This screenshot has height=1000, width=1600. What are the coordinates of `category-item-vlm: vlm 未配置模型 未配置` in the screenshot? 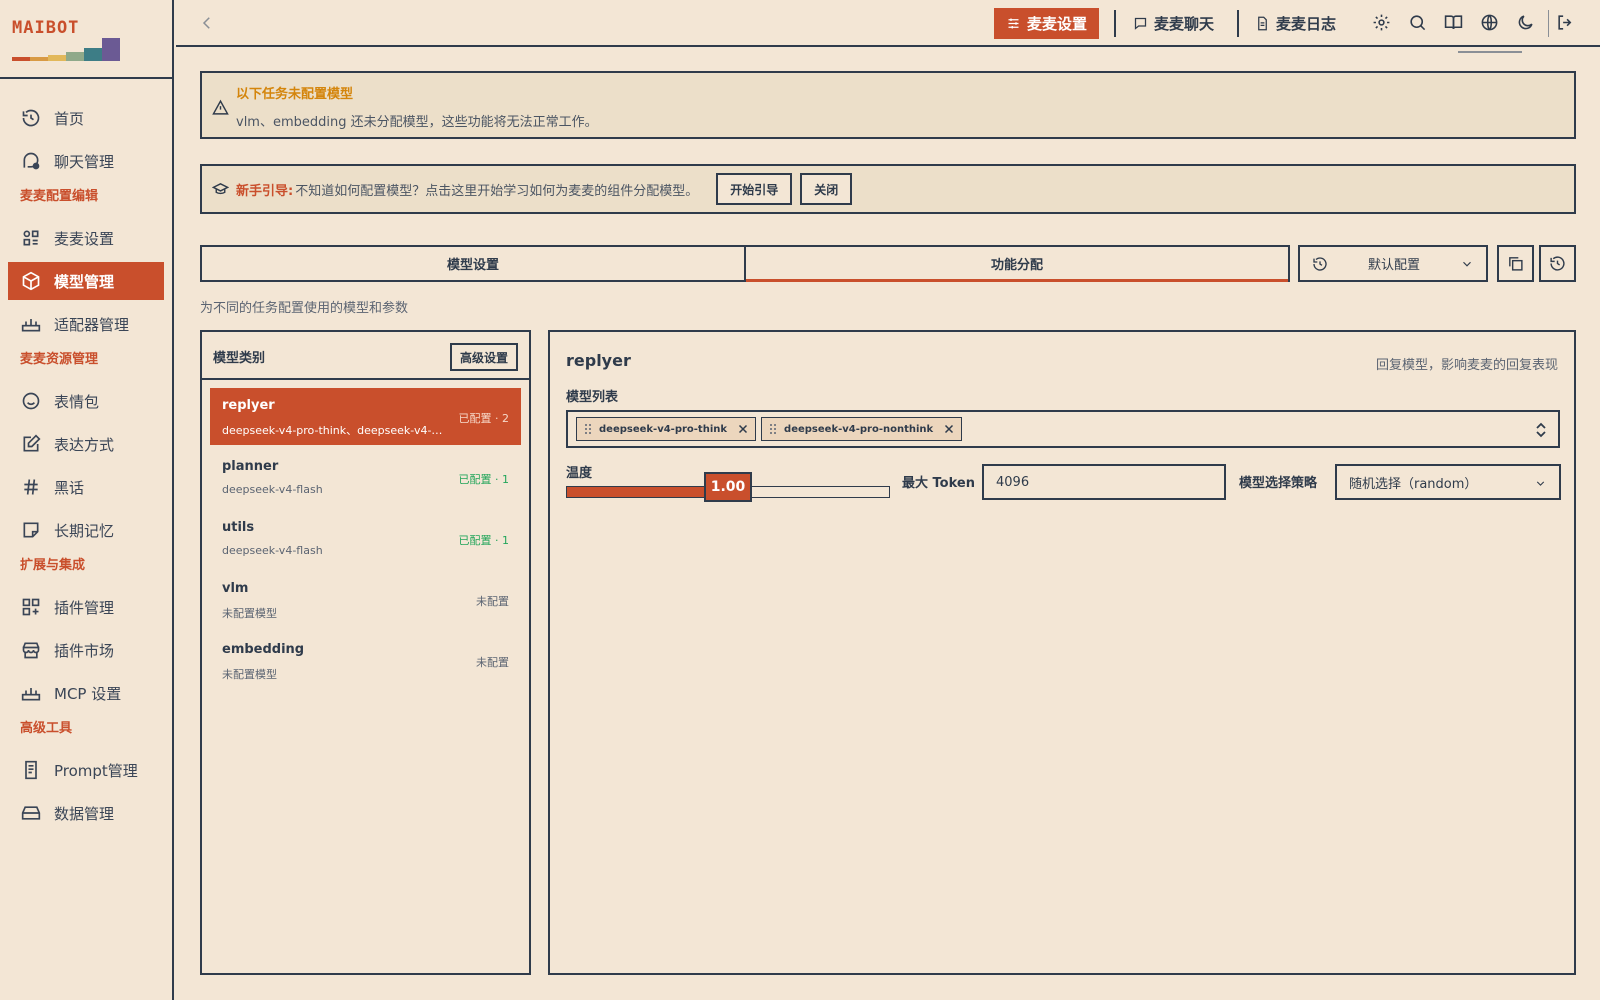 It's located at (365, 599).